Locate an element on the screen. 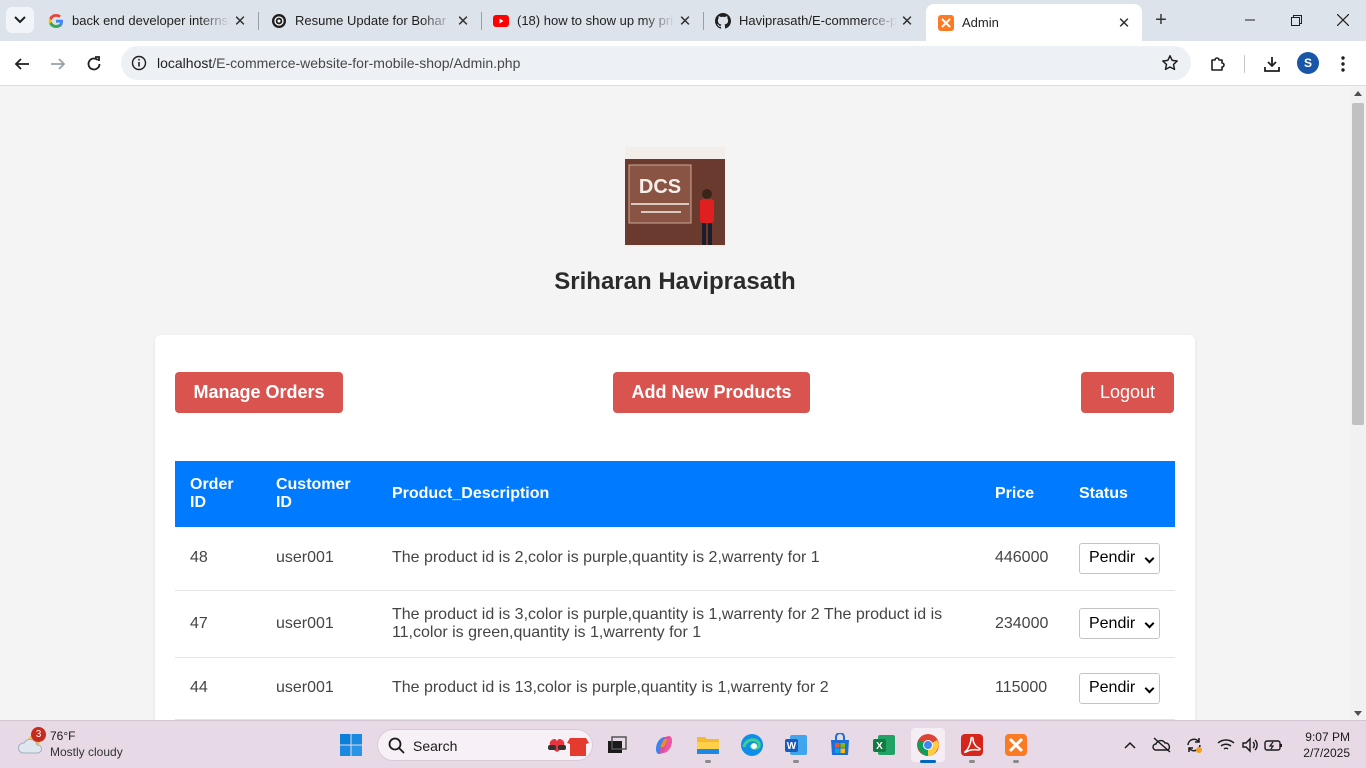 This screenshot has height=768, width=1366. add-new-products-button: Add New Products is located at coordinates (711, 392).